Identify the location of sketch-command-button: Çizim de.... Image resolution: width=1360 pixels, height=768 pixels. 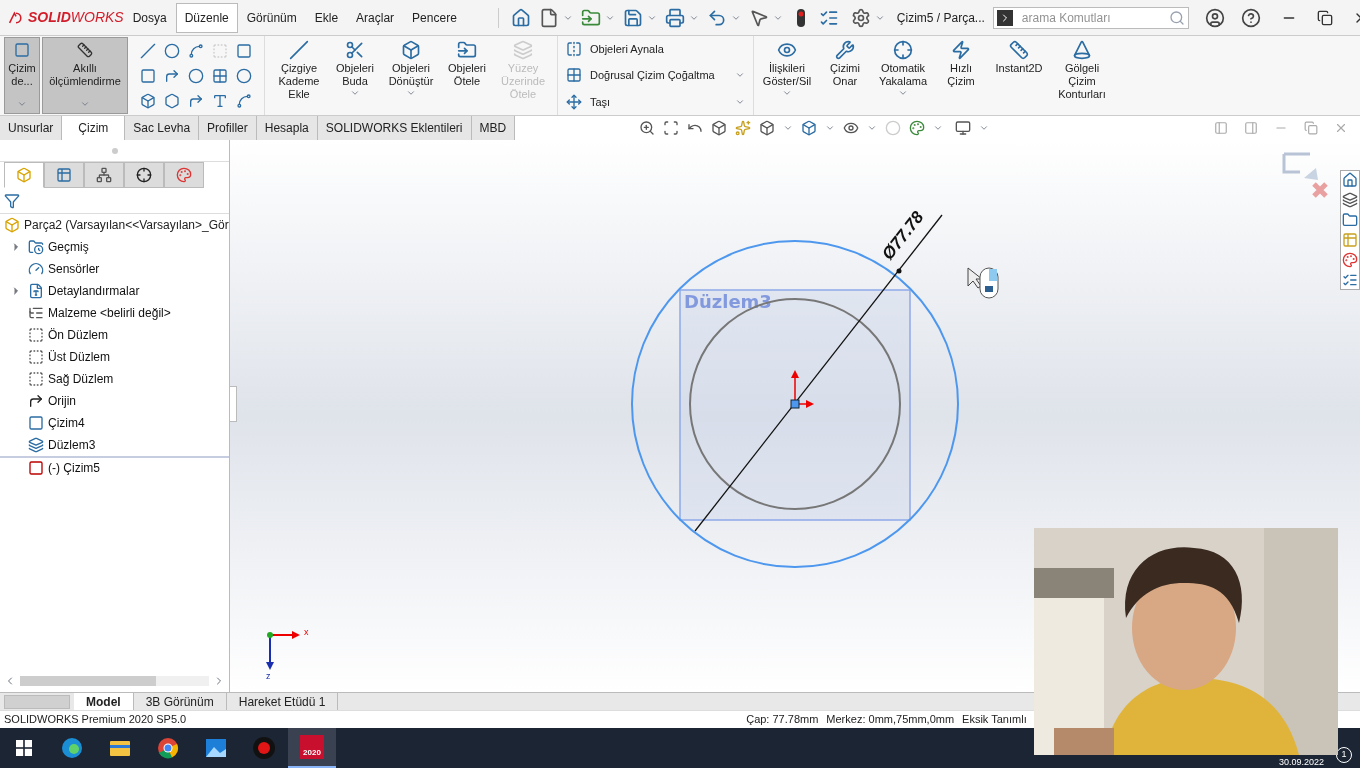
(22, 75).